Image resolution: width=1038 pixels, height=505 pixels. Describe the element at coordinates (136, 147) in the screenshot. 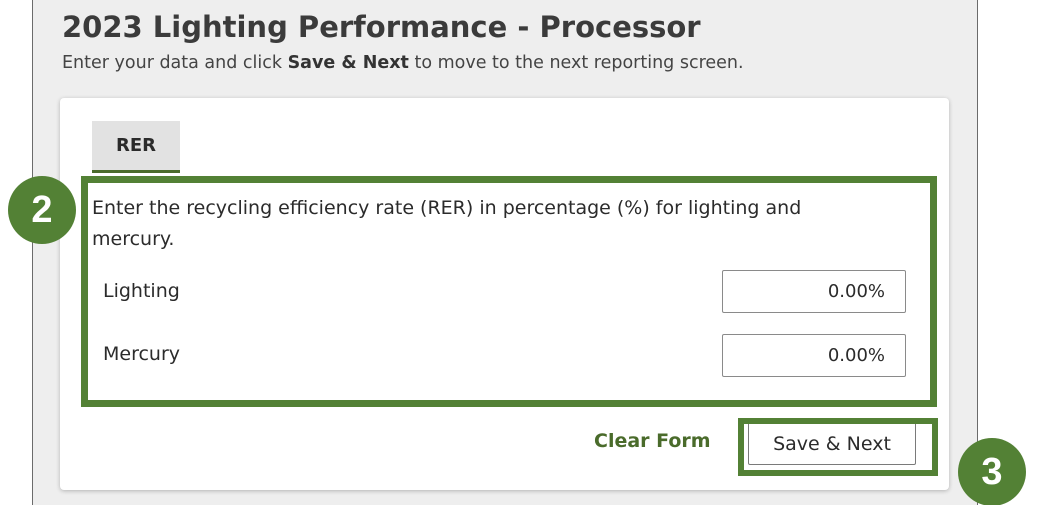

I see `tab-rer: RER` at that location.